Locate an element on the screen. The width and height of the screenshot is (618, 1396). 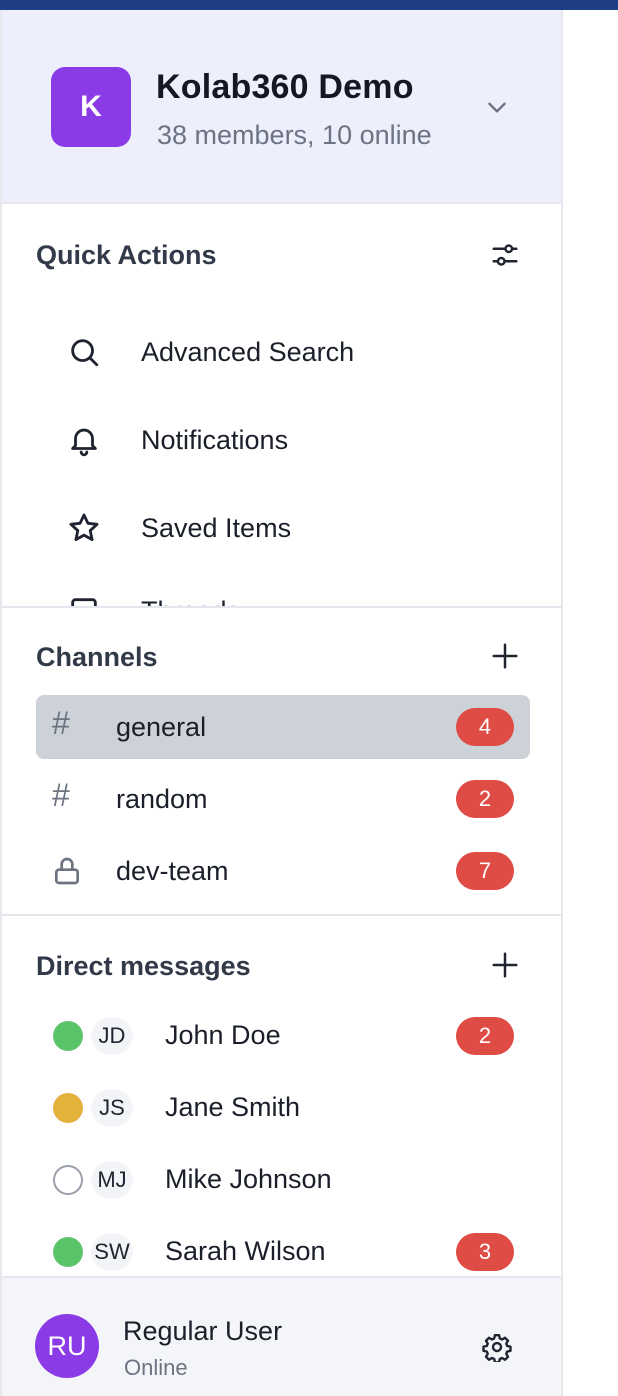
quick-action-notifications: Notifications is located at coordinates (281, 440).